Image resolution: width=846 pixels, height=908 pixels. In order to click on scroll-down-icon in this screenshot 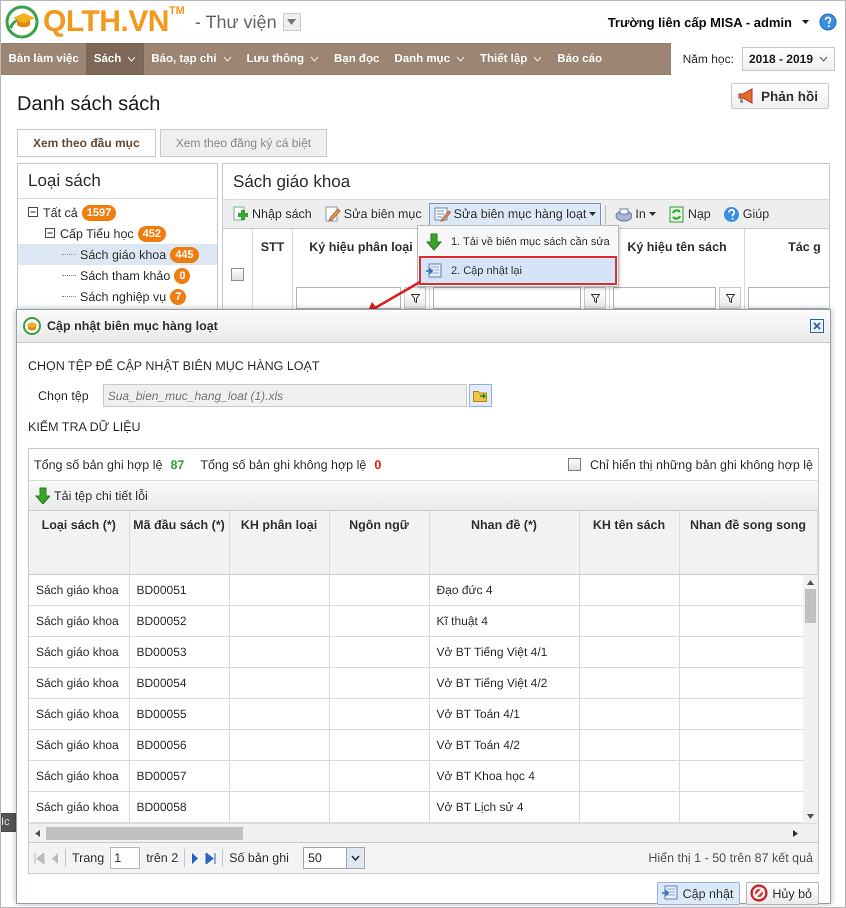, I will do `click(810, 816)`.